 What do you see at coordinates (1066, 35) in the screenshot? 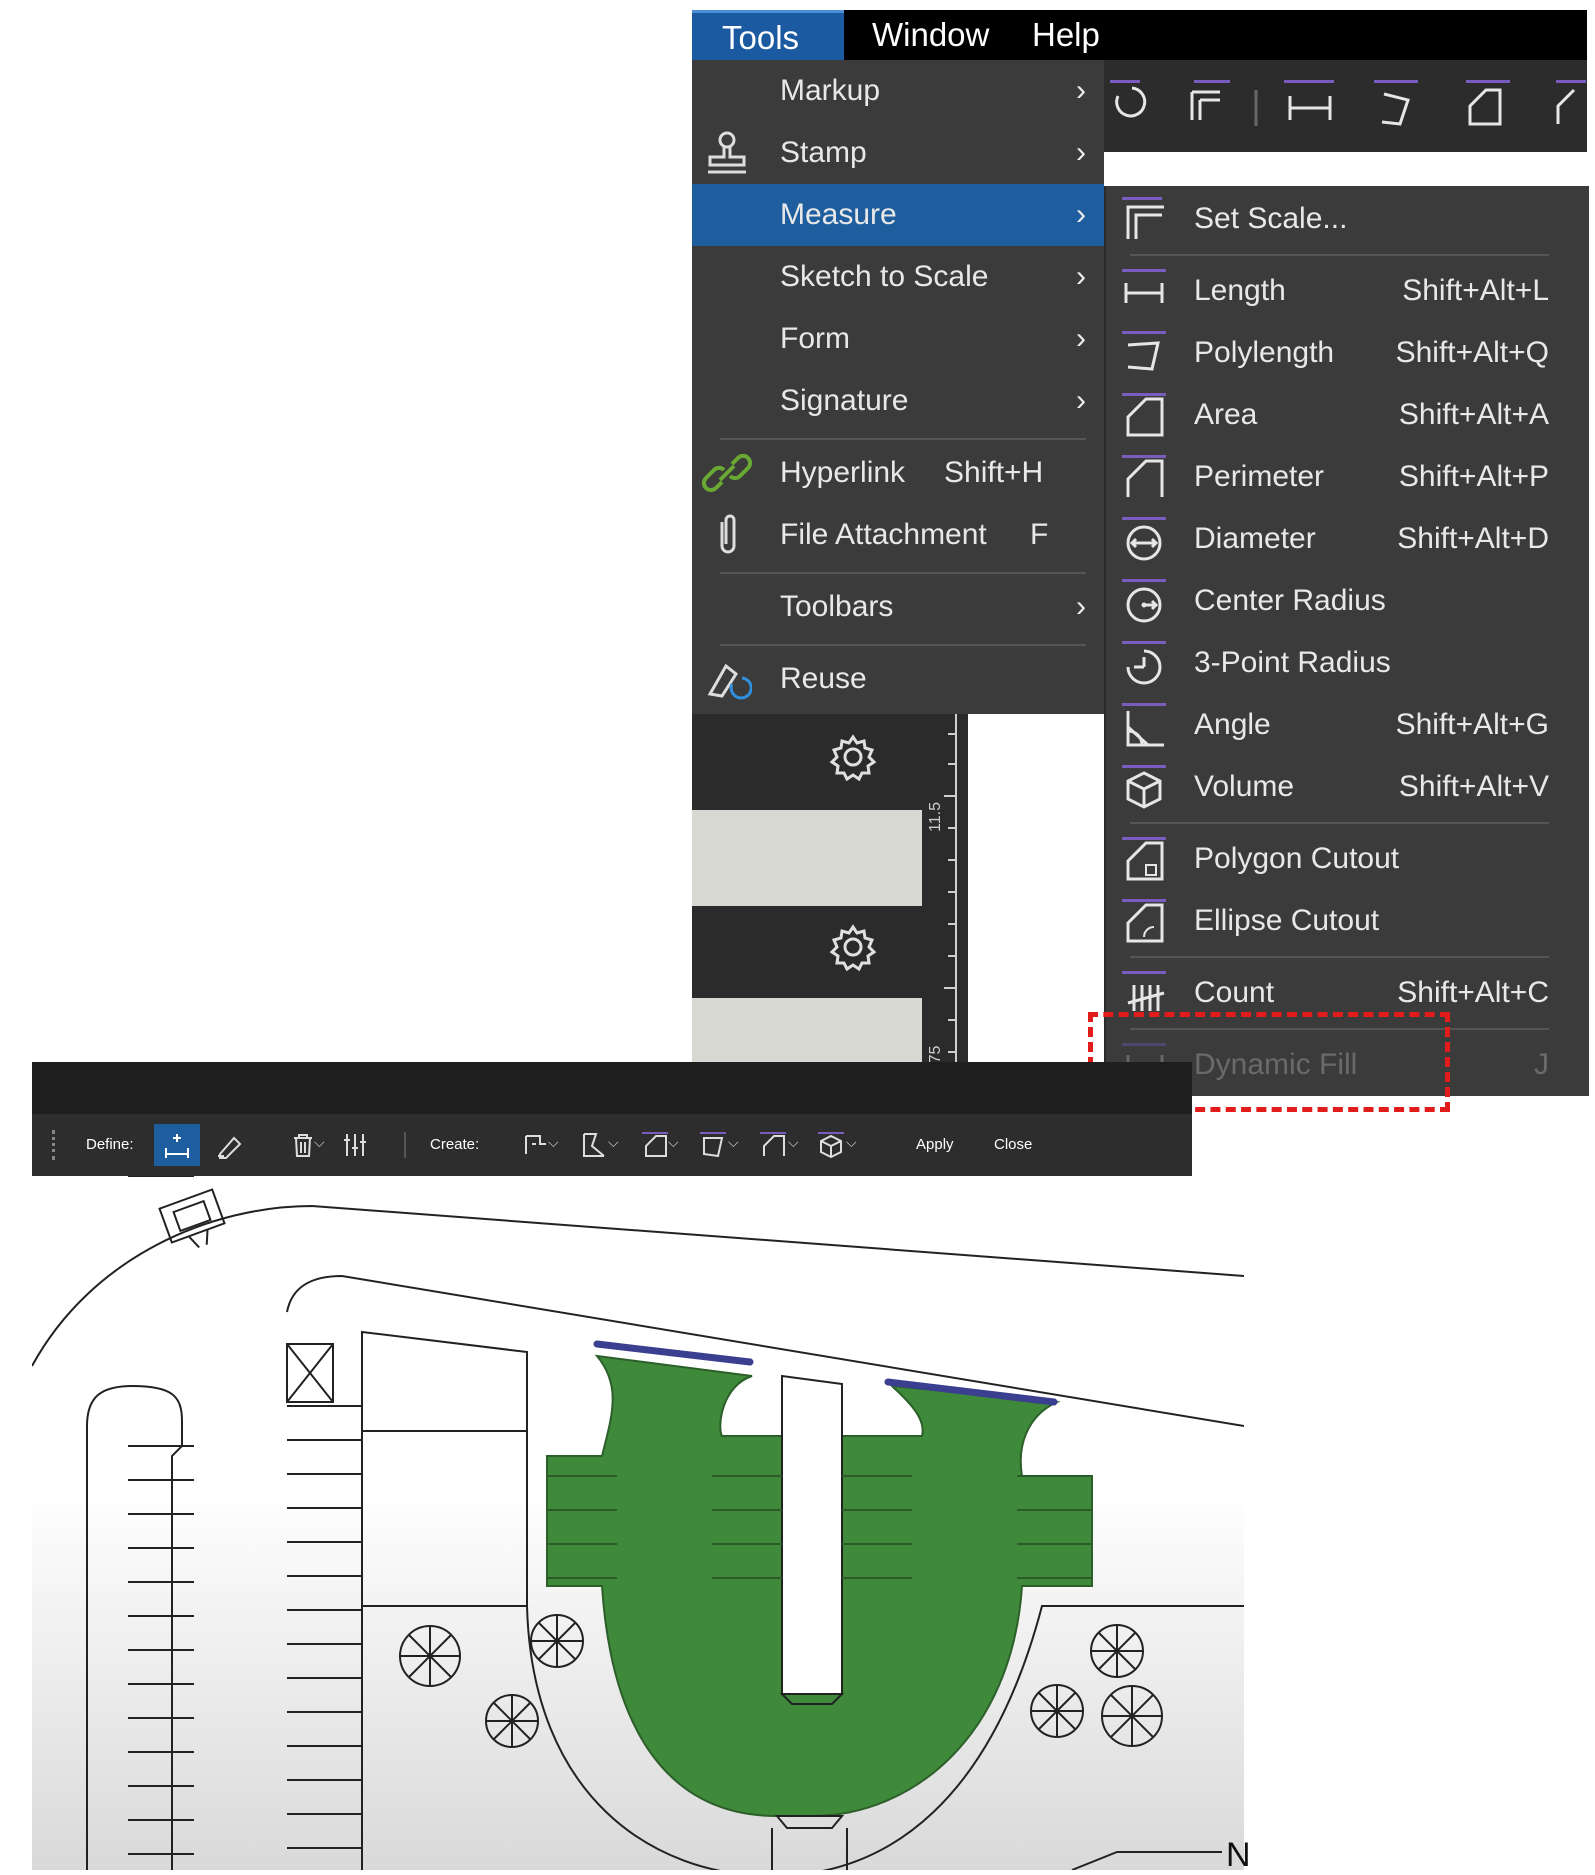
I see `menu-help: Help` at bounding box center [1066, 35].